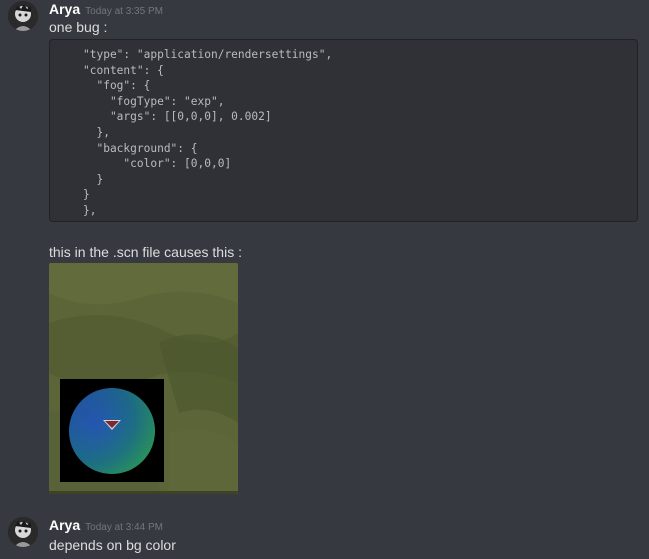 The width and height of the screenshot is (649, 559). Describe the element at coordinates (145, 252) in the screenshot. I see `message-text: this in the .scn file causes this :` at that location.